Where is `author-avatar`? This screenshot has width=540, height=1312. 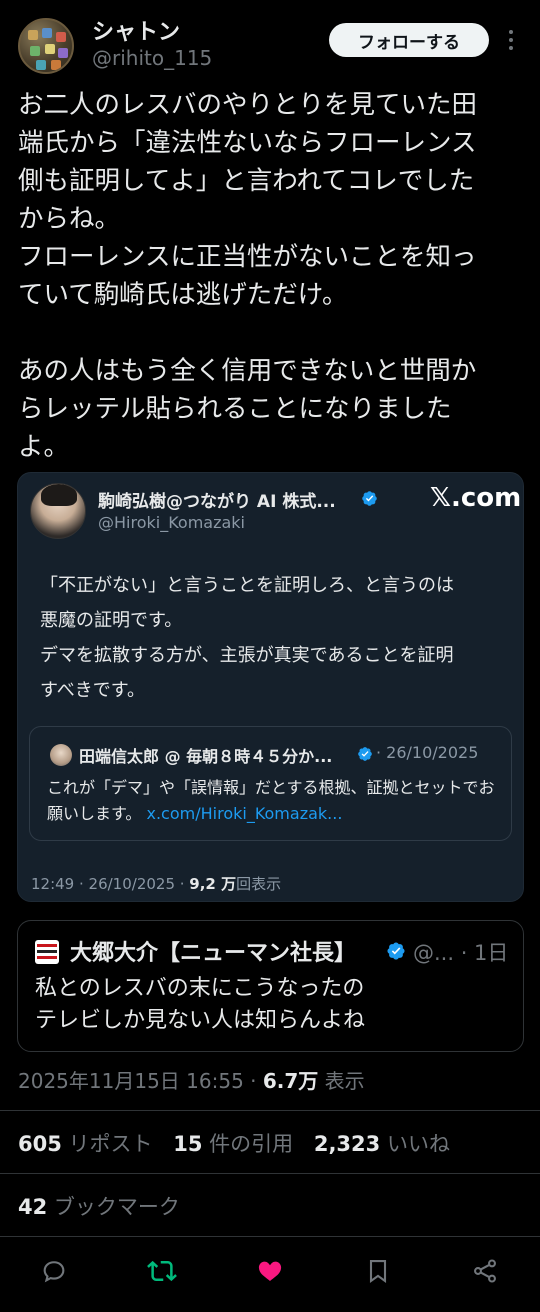 author-avatar is located at coordinates (46, 46).